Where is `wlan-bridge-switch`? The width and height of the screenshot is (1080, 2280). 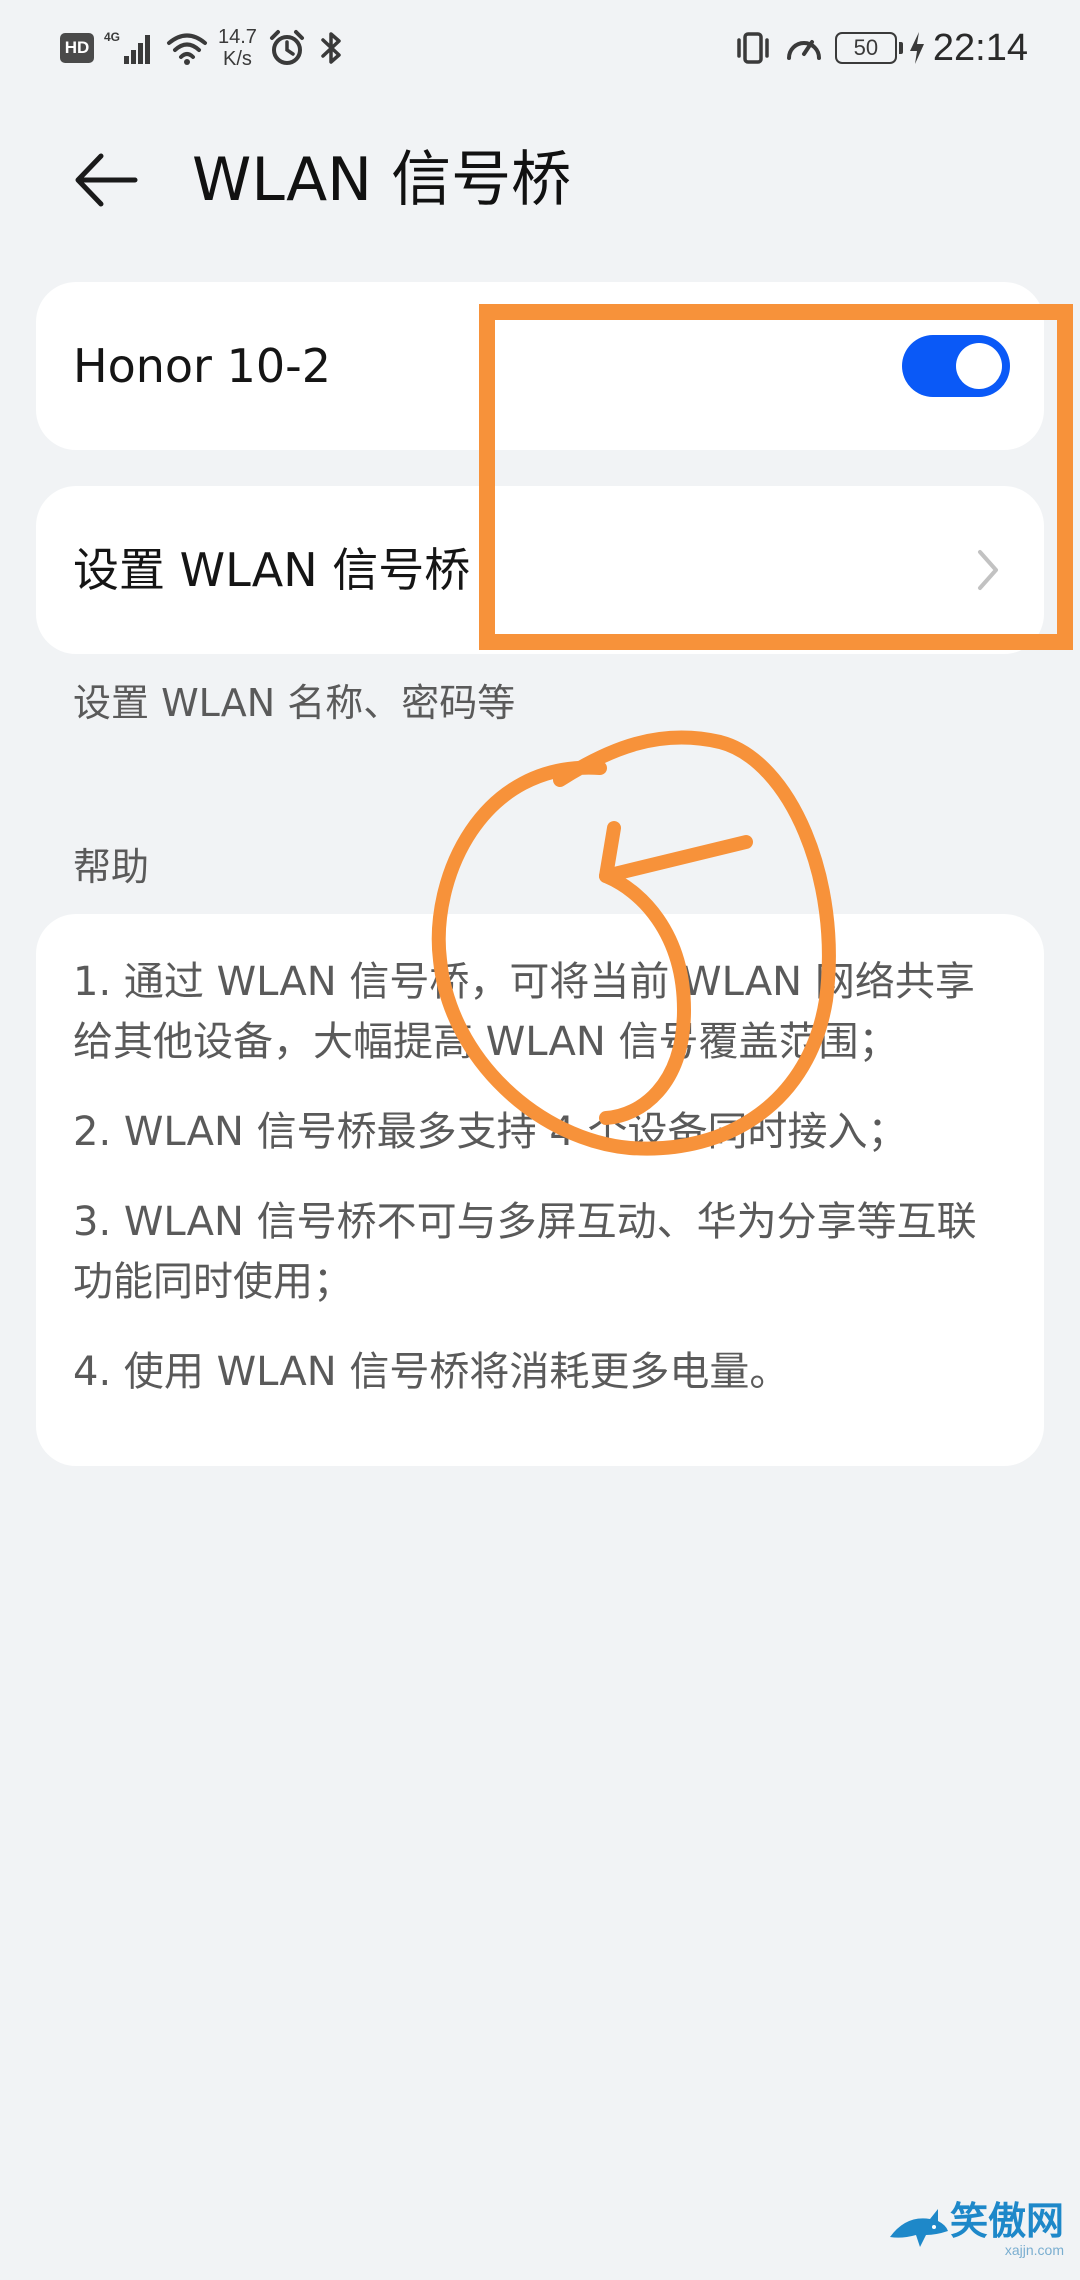 wlan-bridge-switch is located at coordinates (956, 366).